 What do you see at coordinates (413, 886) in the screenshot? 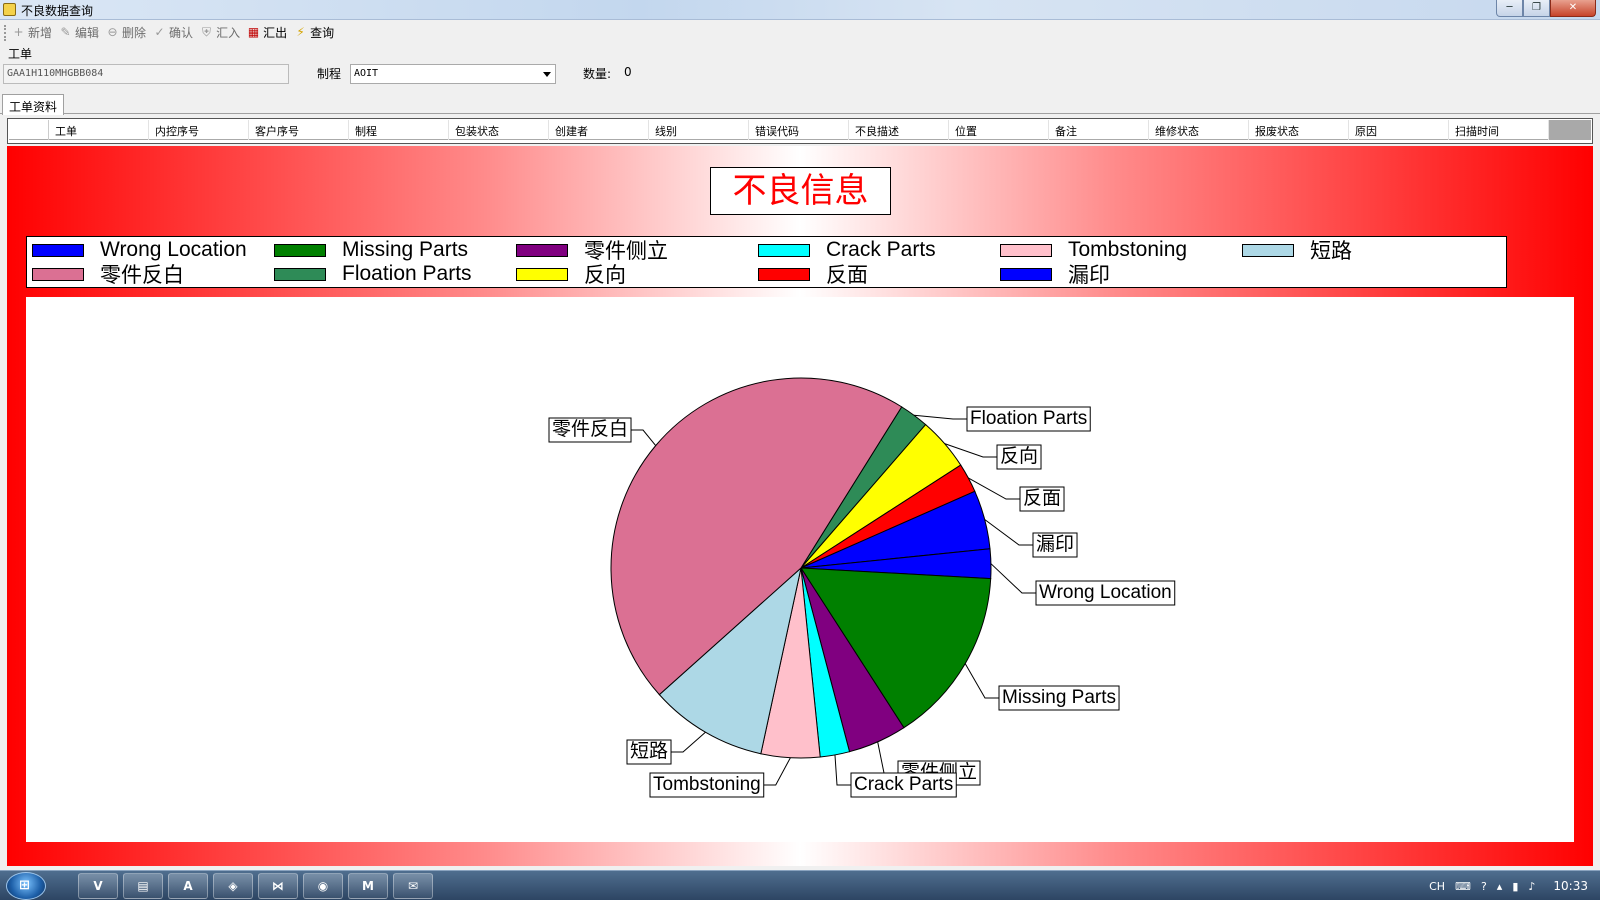
I see `wechat-icon: ✉` at bounding box center [413, 886].